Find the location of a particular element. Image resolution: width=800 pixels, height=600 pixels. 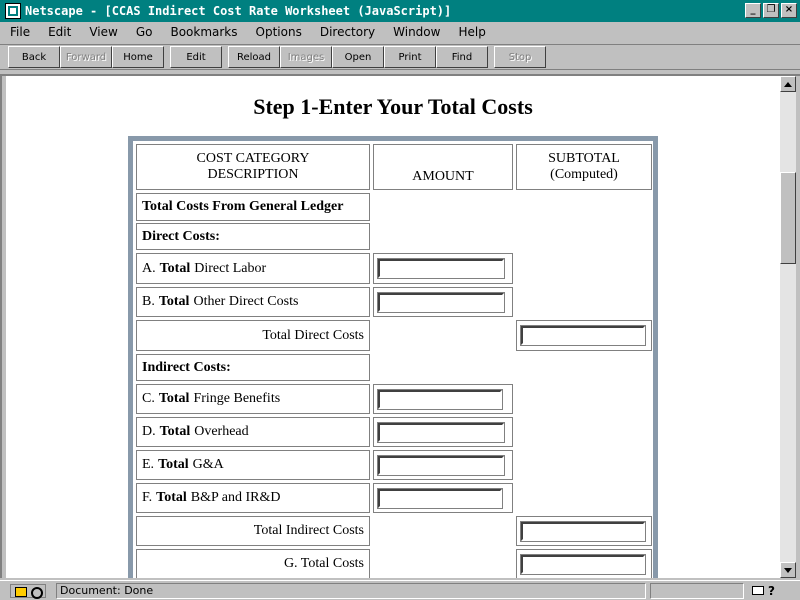

row-direct-labor-total: Total is located at coordinates (175, 268).